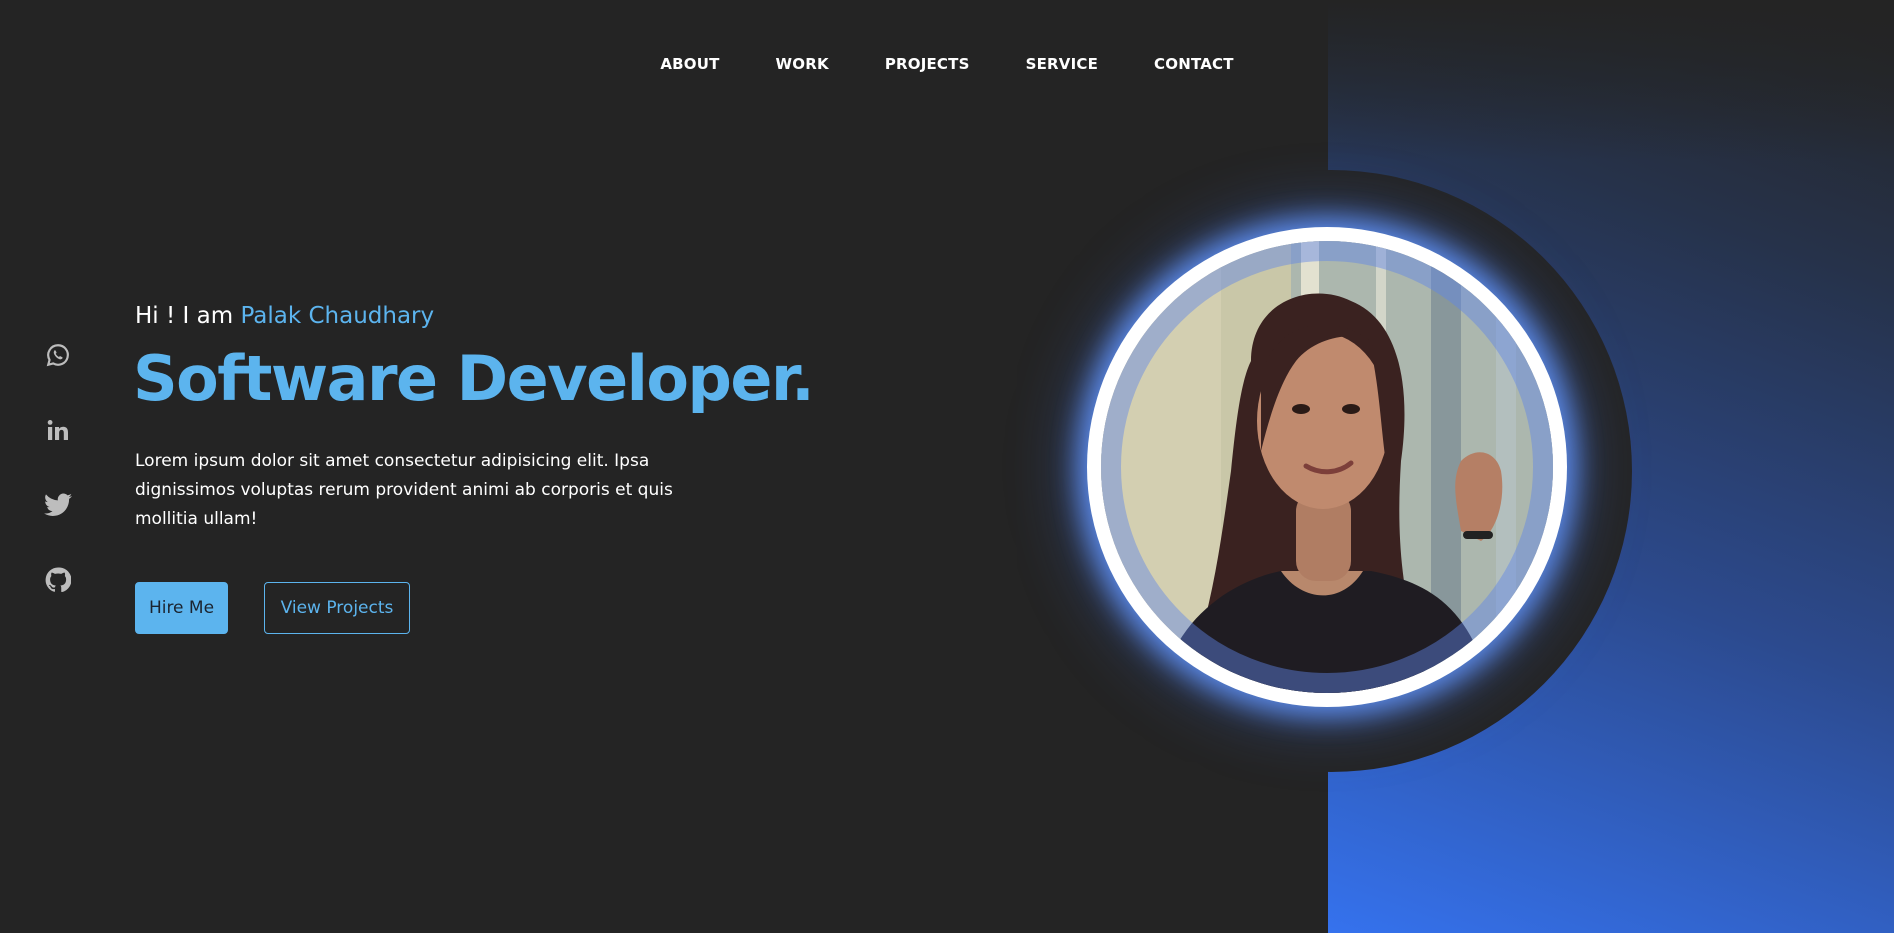 The height and width of the screenshot is (933, 1894). Describe the element at coordinates (474, 378) in the screenshot. I see `hero-headline: Software Developer.` at that location.